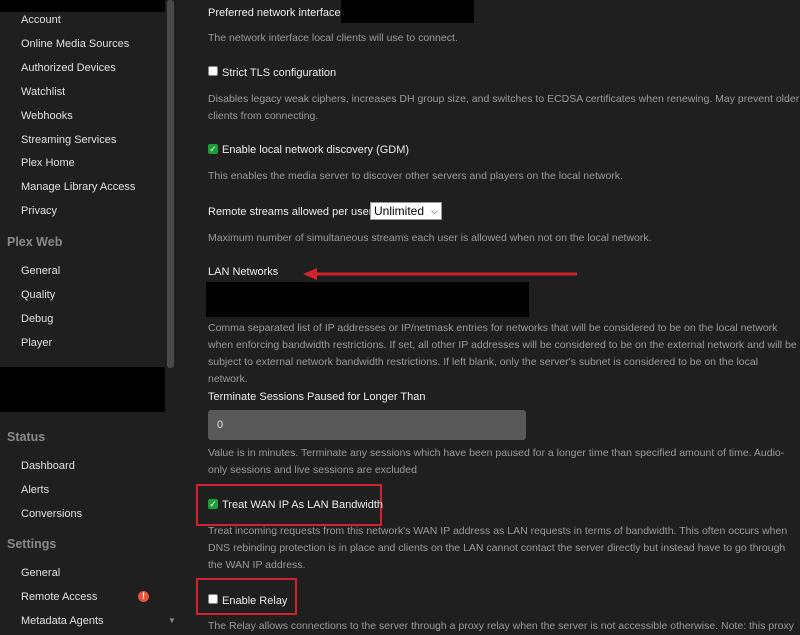 Image resolution: width=800 pixels, height=635 pixels. I want to click on strict-tls-label: Strict TLS configuration, so click(279, 73).